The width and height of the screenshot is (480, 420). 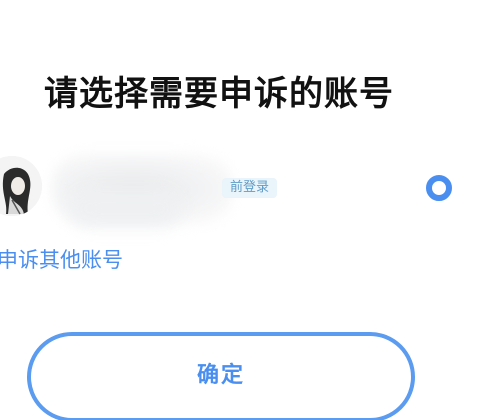 What do you see at coordinates (439, 188) in the screenshot?
I see `radio-selected-icon` at bounding box center [439, 188].